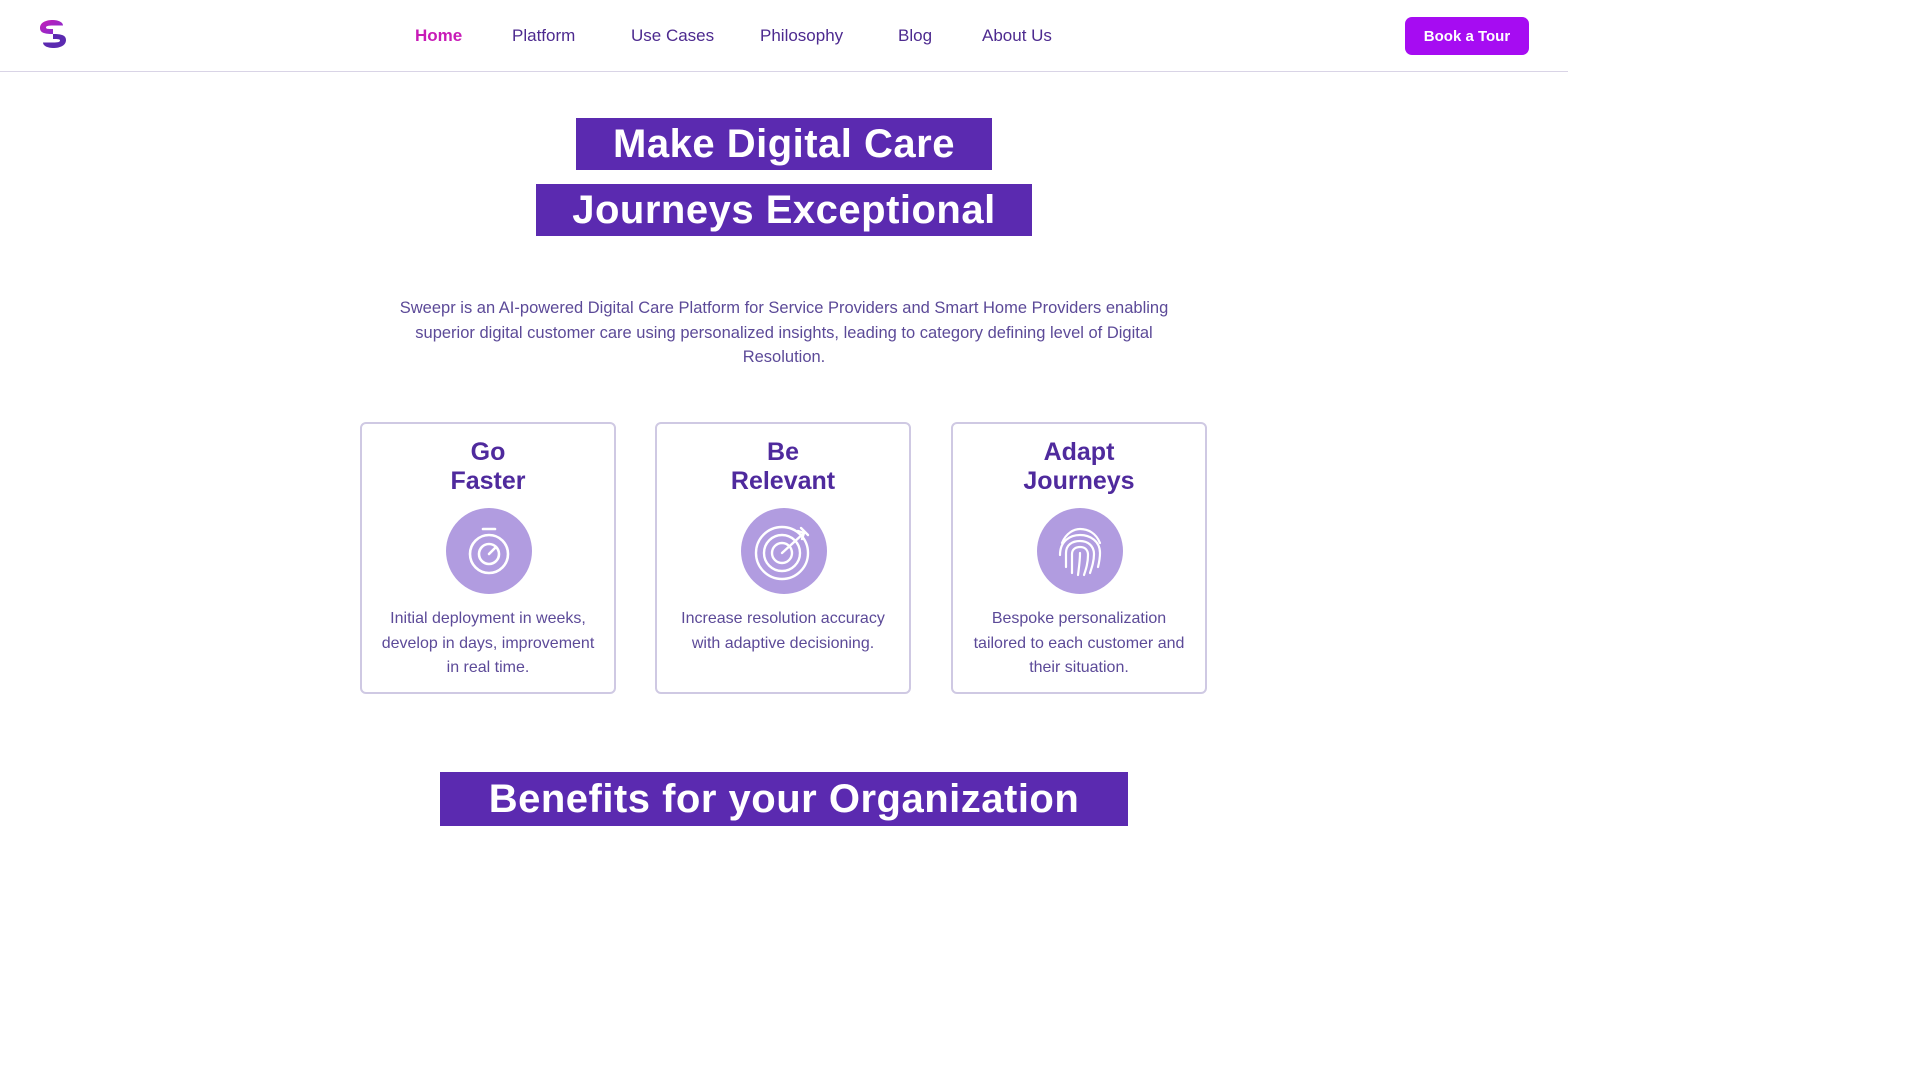 The image size is (1920, 1080). What do you see at coordinates (438, 36) in the screenshot?
I see `nav-home: Home` at bounding box center [438, 36].